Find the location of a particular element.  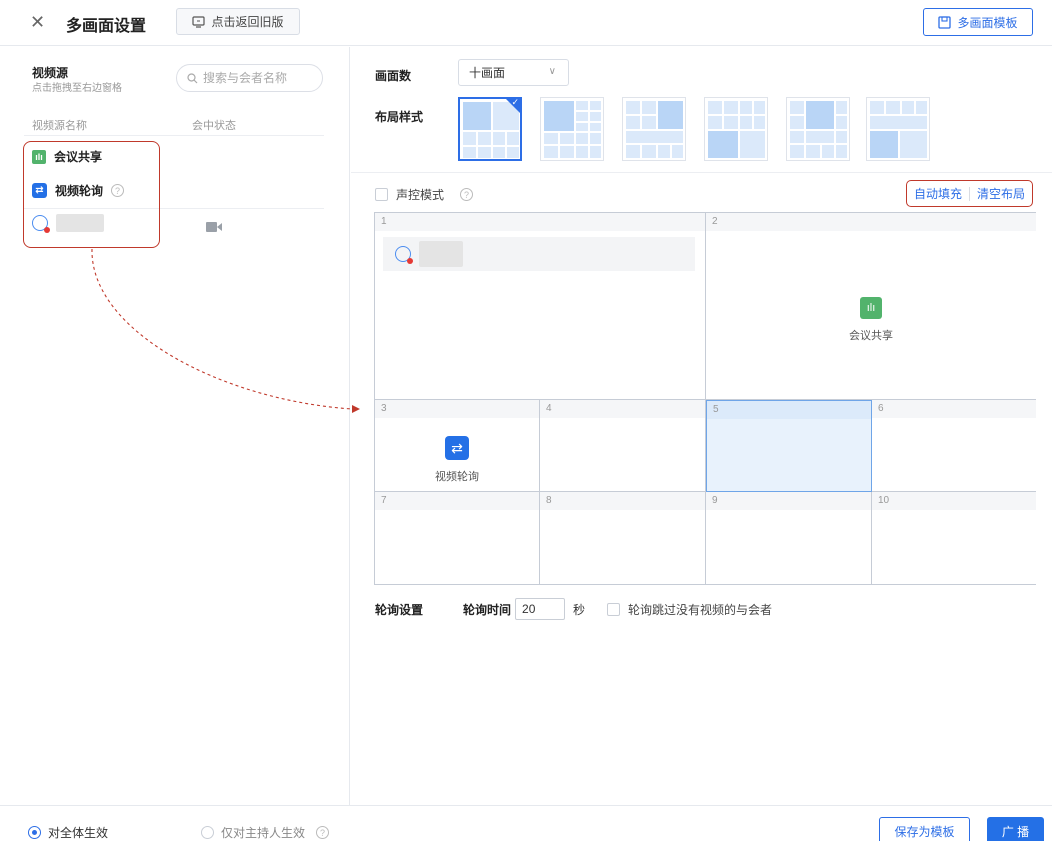

share-icon: ılı is located at coordinates (871, 308).